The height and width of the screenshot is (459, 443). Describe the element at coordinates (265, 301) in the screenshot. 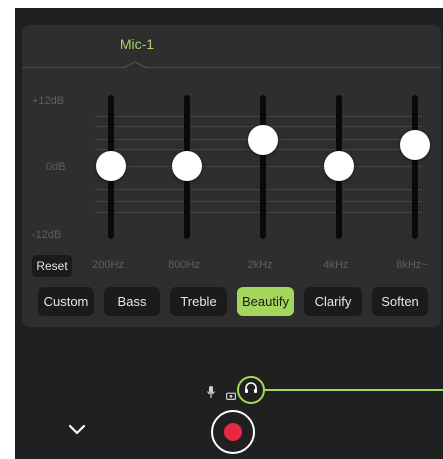

I see `preset-button-beautify: Beautify` at that location.